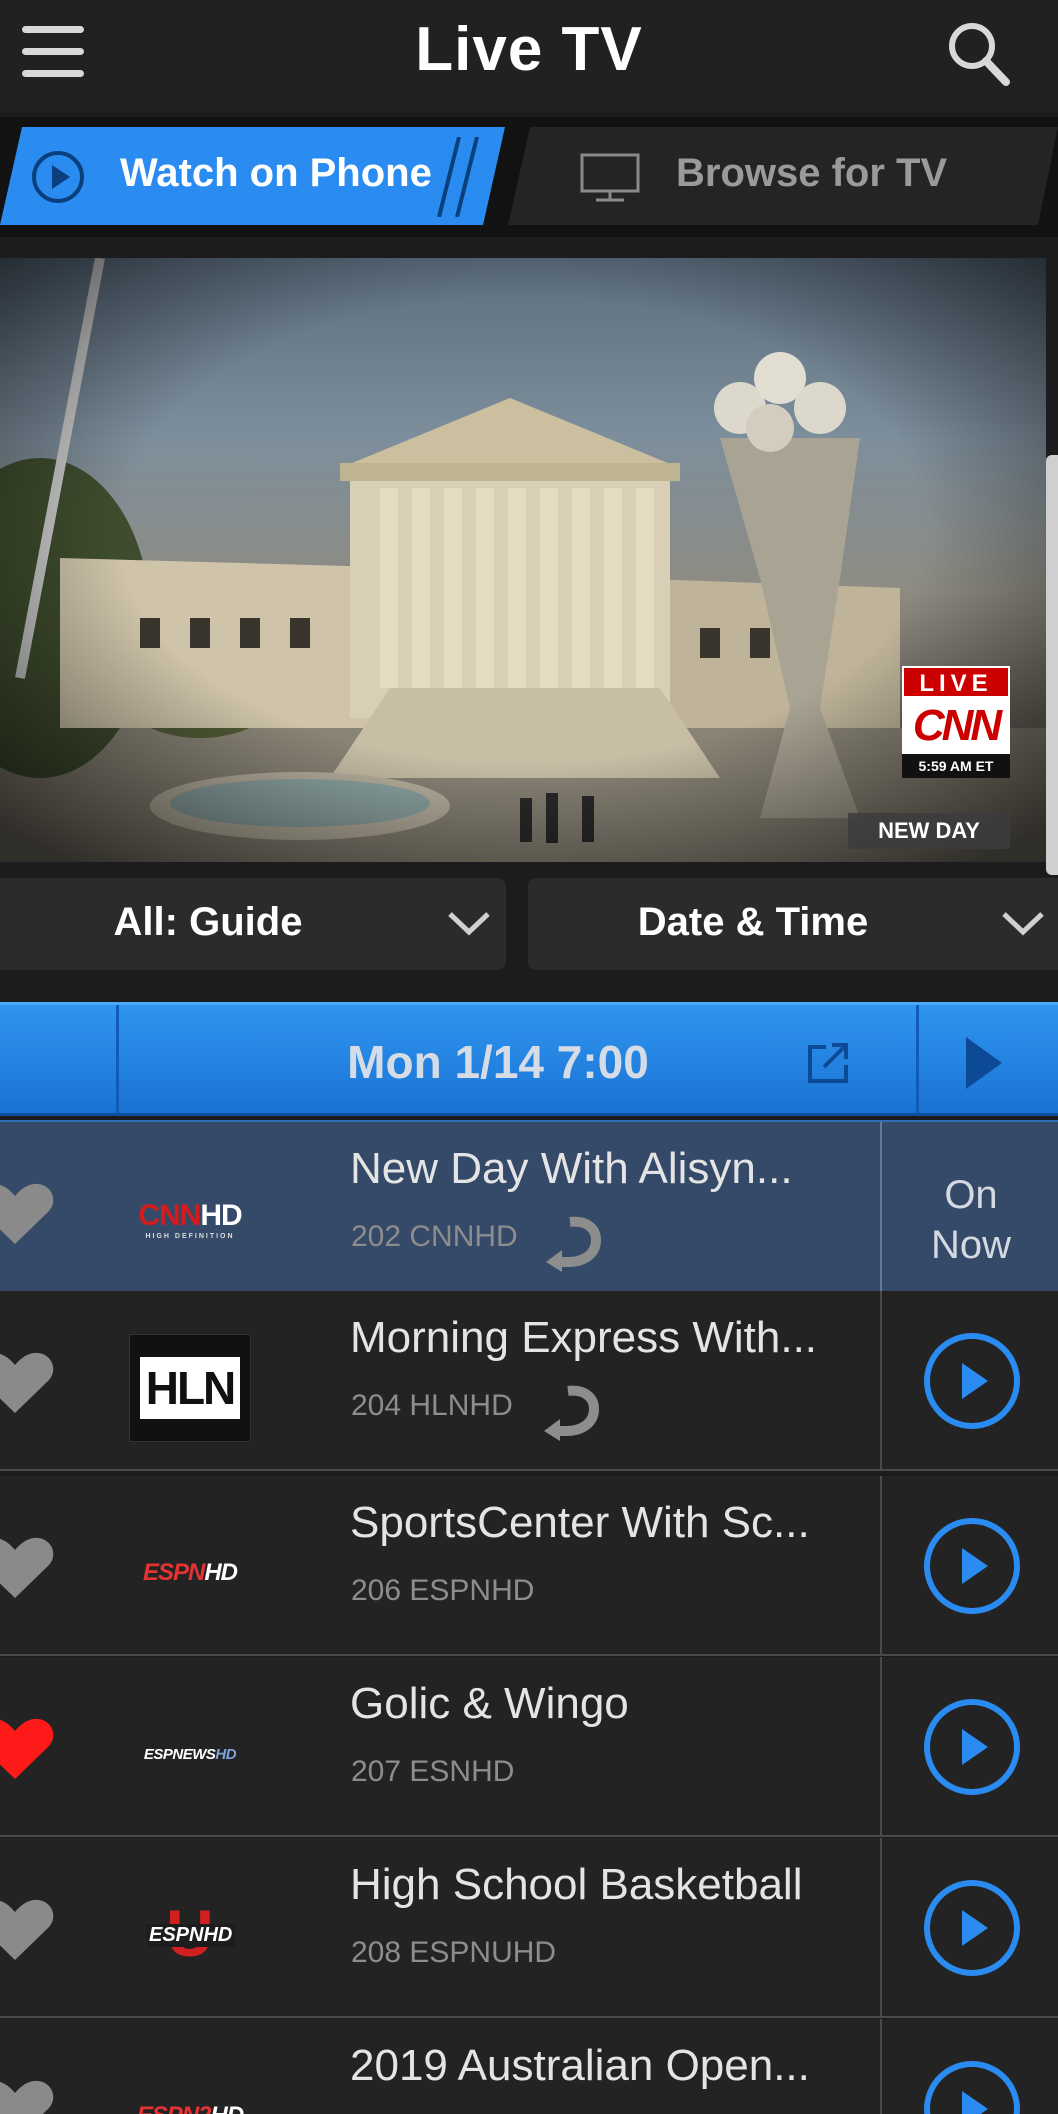  Describe the element at coordinates (529, 1566) in the screenshot. I see `channel-row: ESPNHD SportsCenter With Sc... 206 ESPNHD` at that location.